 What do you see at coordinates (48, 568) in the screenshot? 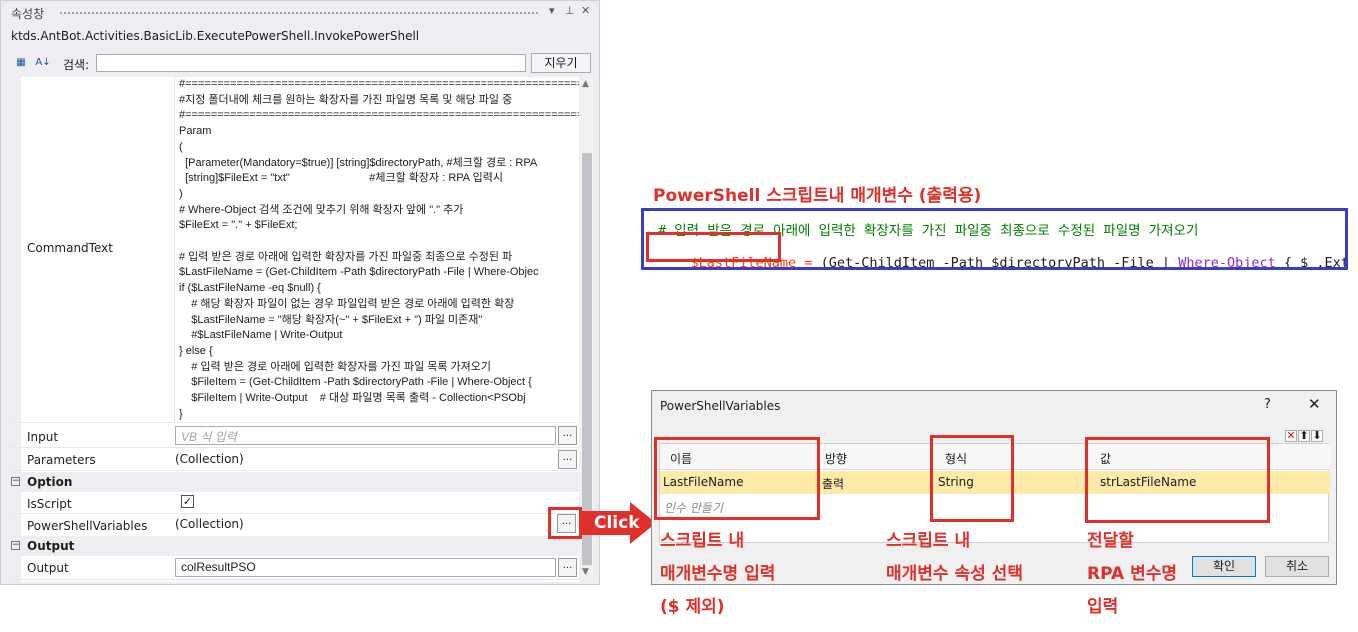
I see `property-label-output: Output` at bounding box center [48, 568].